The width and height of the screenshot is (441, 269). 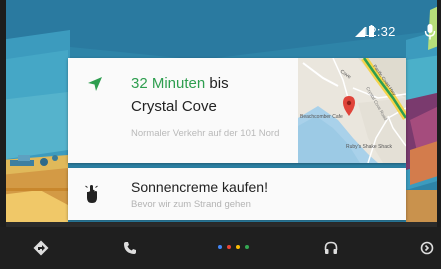 I want to click on reminder-title: Sonnencreme kaufen!, so click(x=199, y=187).